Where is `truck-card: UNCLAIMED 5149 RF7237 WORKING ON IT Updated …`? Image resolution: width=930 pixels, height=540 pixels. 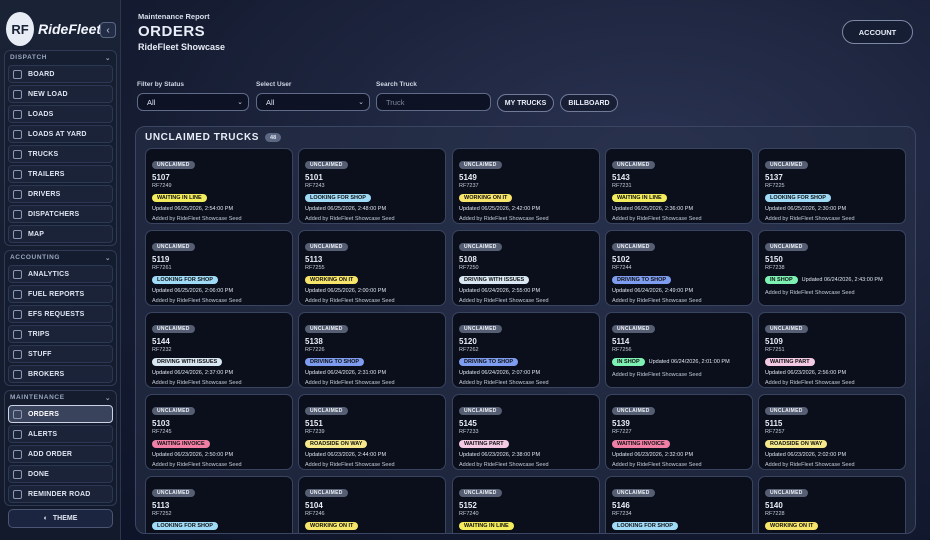
truck-card: UNCLAIMED 5149 RF7237 WORKING ON IT Updated … is located at coordinates (526, 186).